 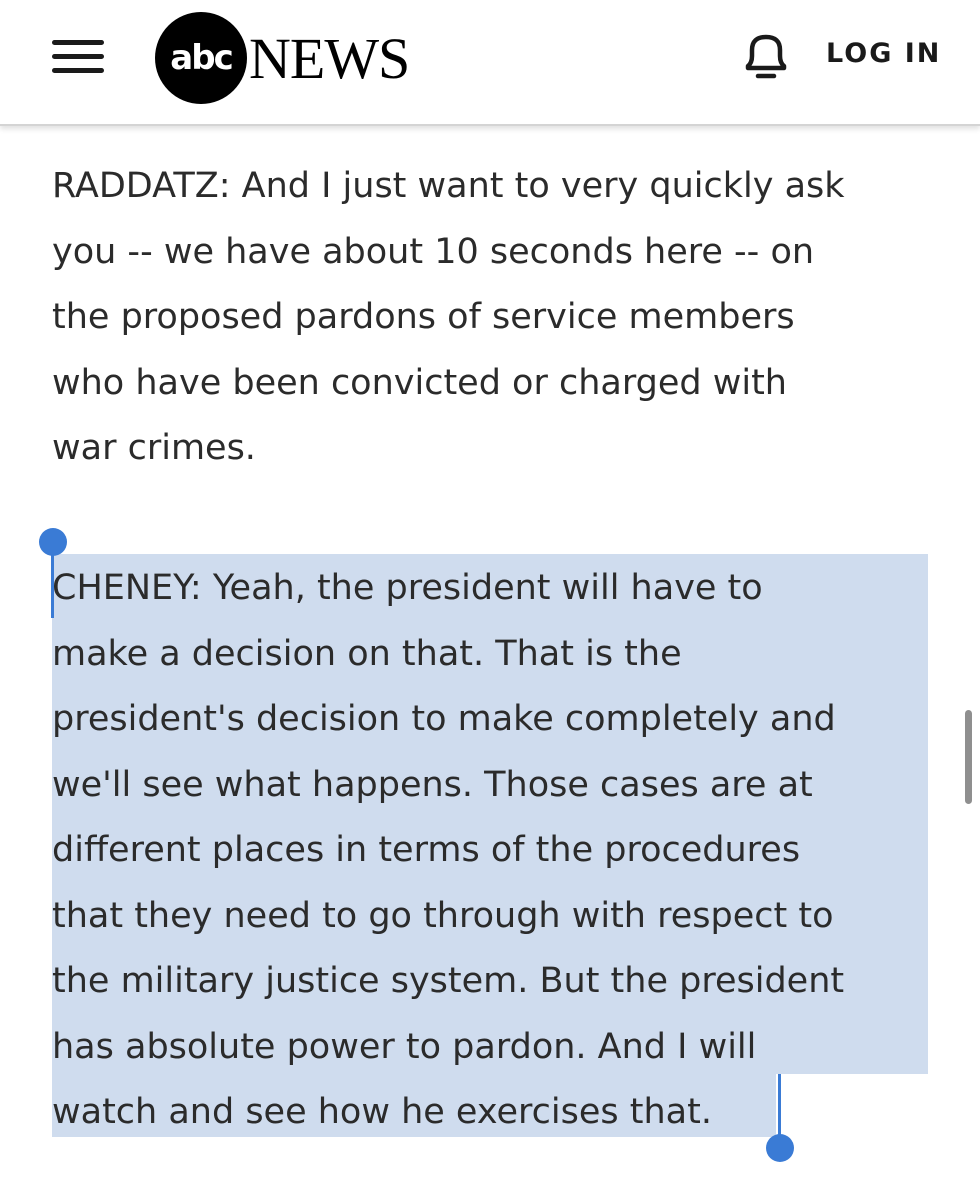 I want to click on paragraph-line: who have been convicted or charged with, so click(x=419, y=382).